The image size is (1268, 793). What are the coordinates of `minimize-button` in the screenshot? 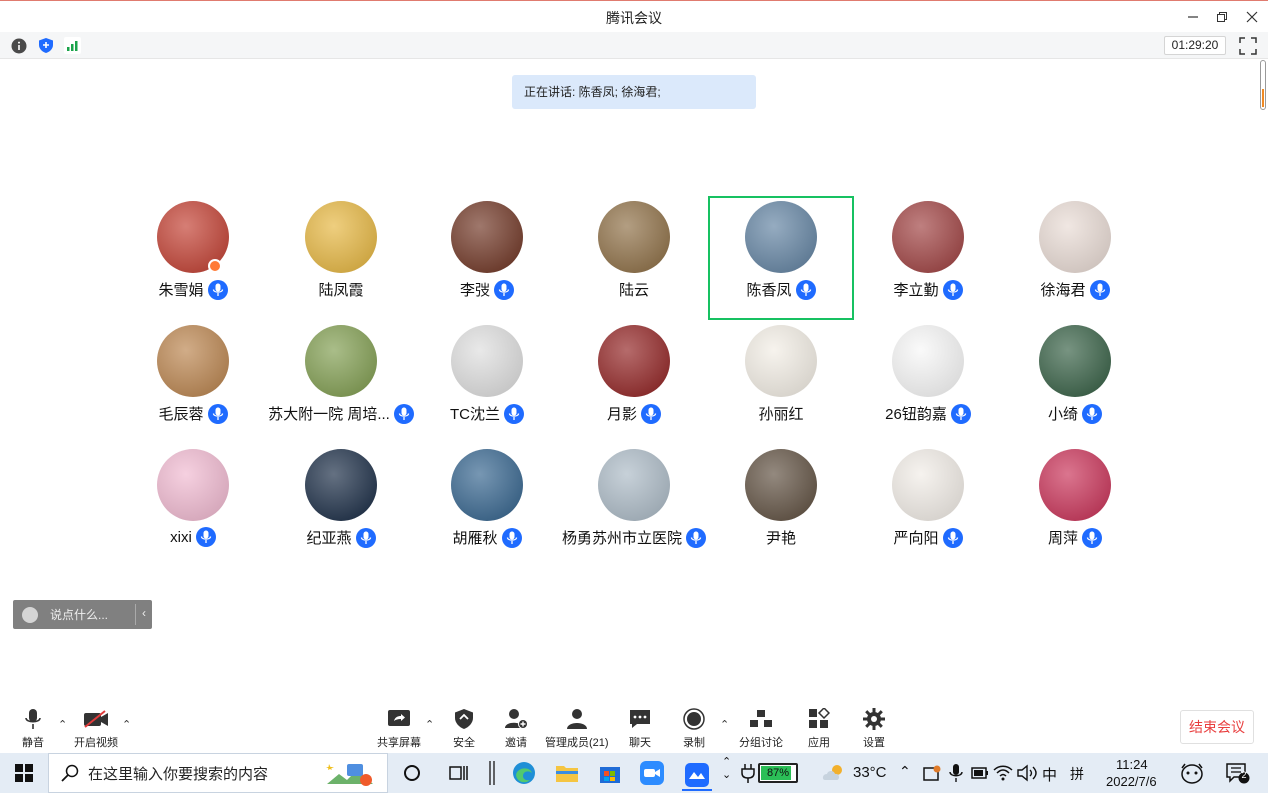 It's located at (1193, 17).